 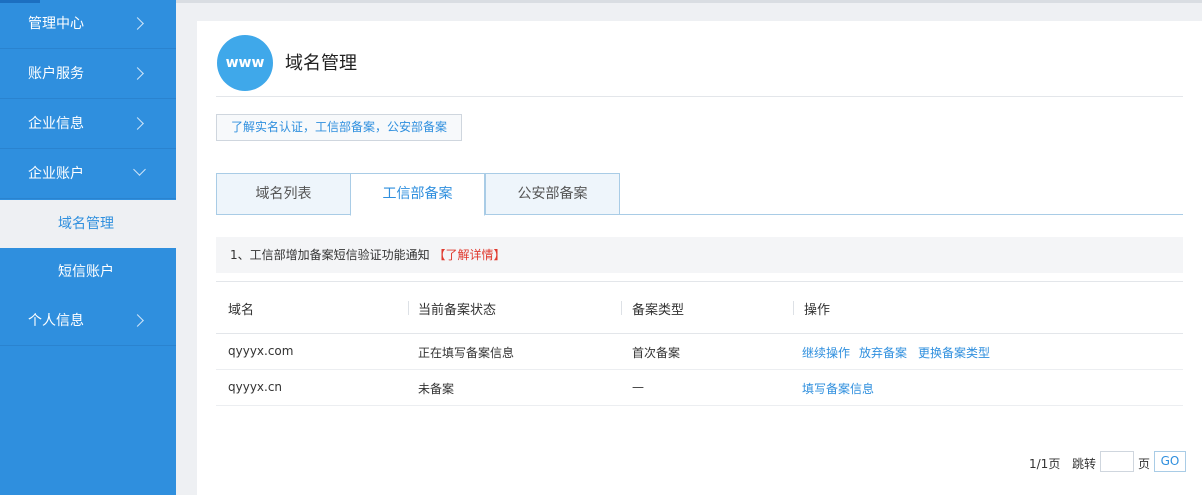 What do you see at coordinates (552, 194) in the screenshot?
I see `tab-police-filing: 公安部备案` at bounding box center [552, 194].